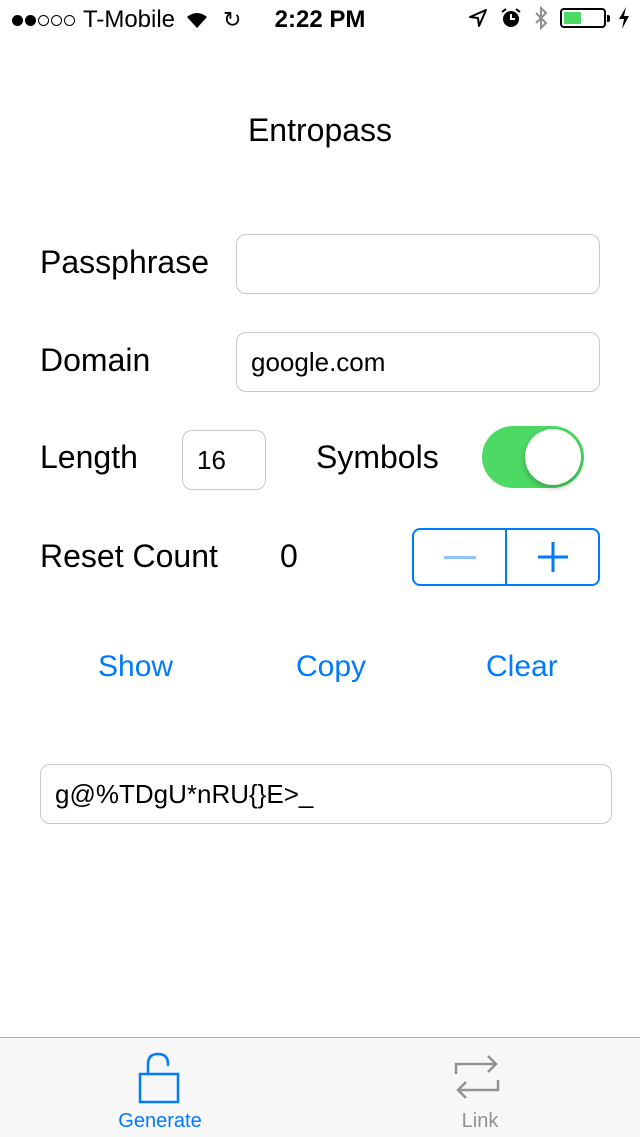 The image size is (640, 1137). Describe the element at coordinates (95, 360) in the screenshot. I see `domain-label: Domain` at that location.